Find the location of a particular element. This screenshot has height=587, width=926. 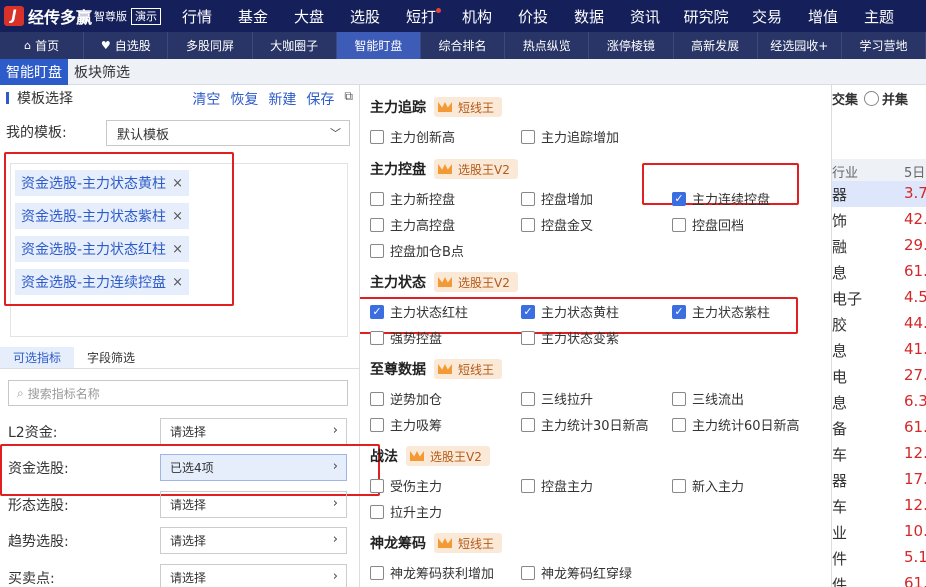

indicator-checkbox: 控盘主力 is located at coordinates (557, 485).